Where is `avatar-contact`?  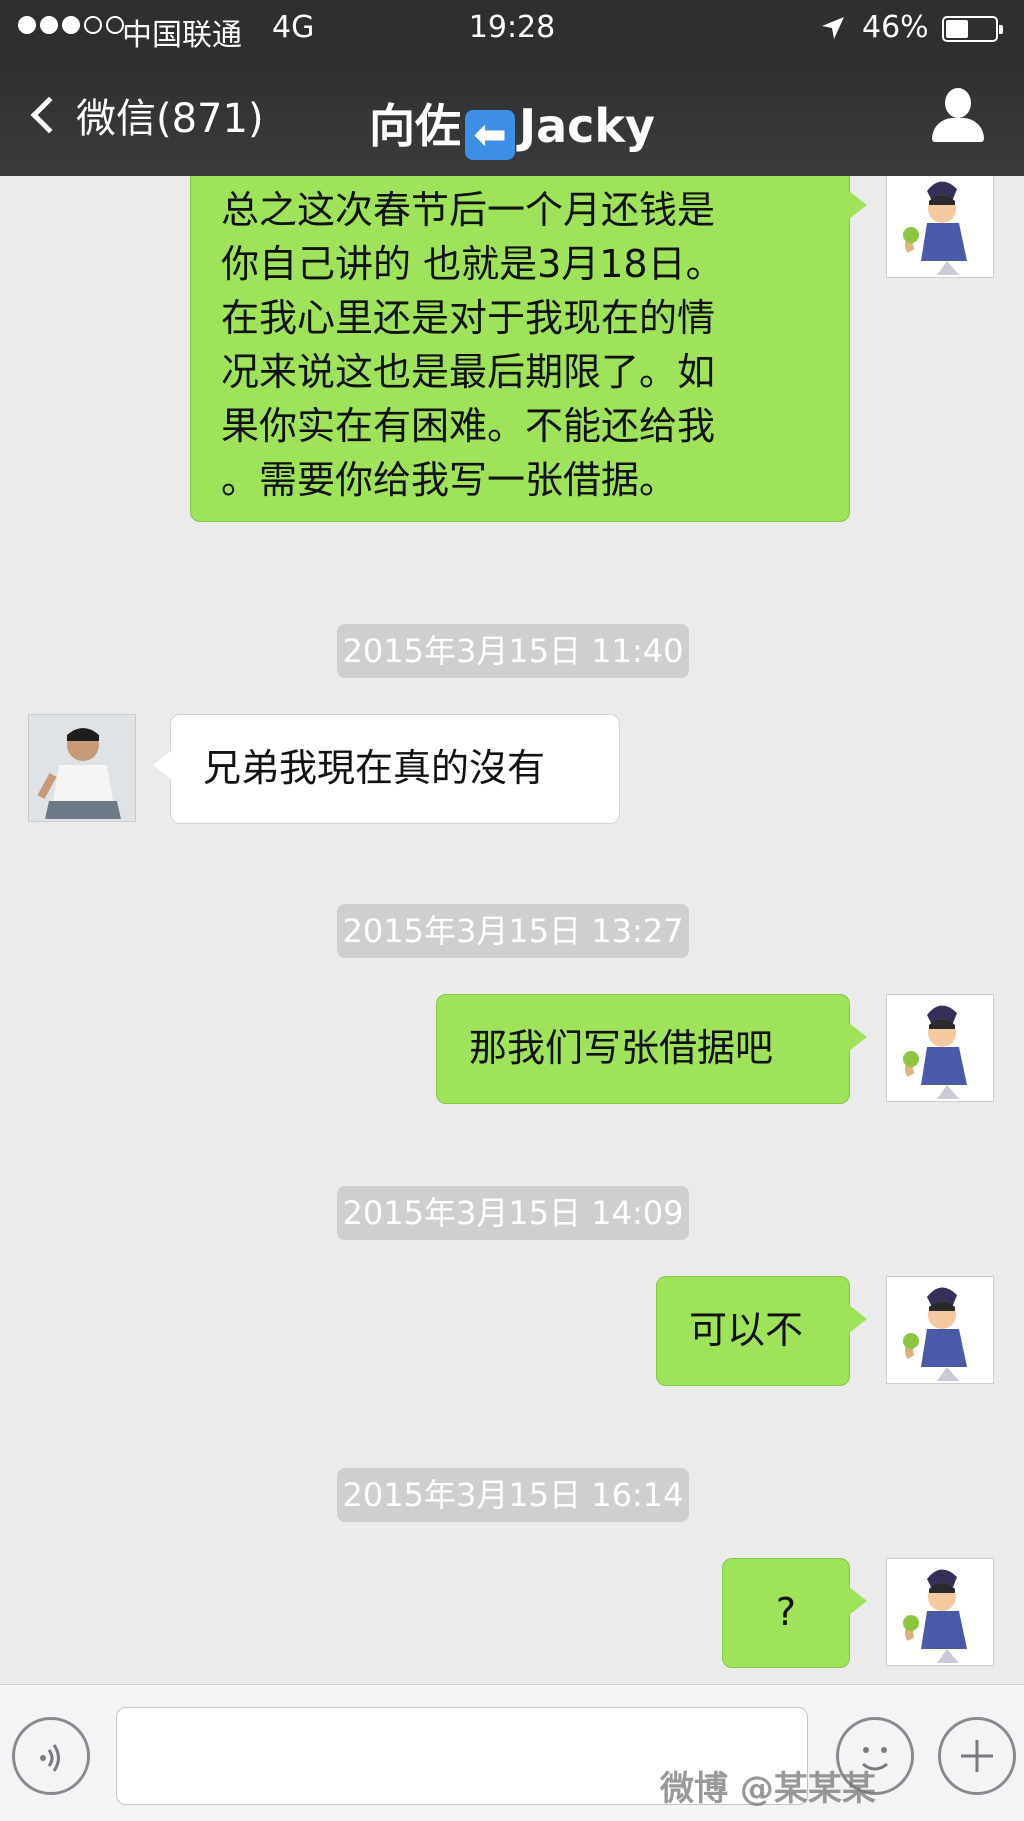 avatar-contact is located at coordinates (82, 768).